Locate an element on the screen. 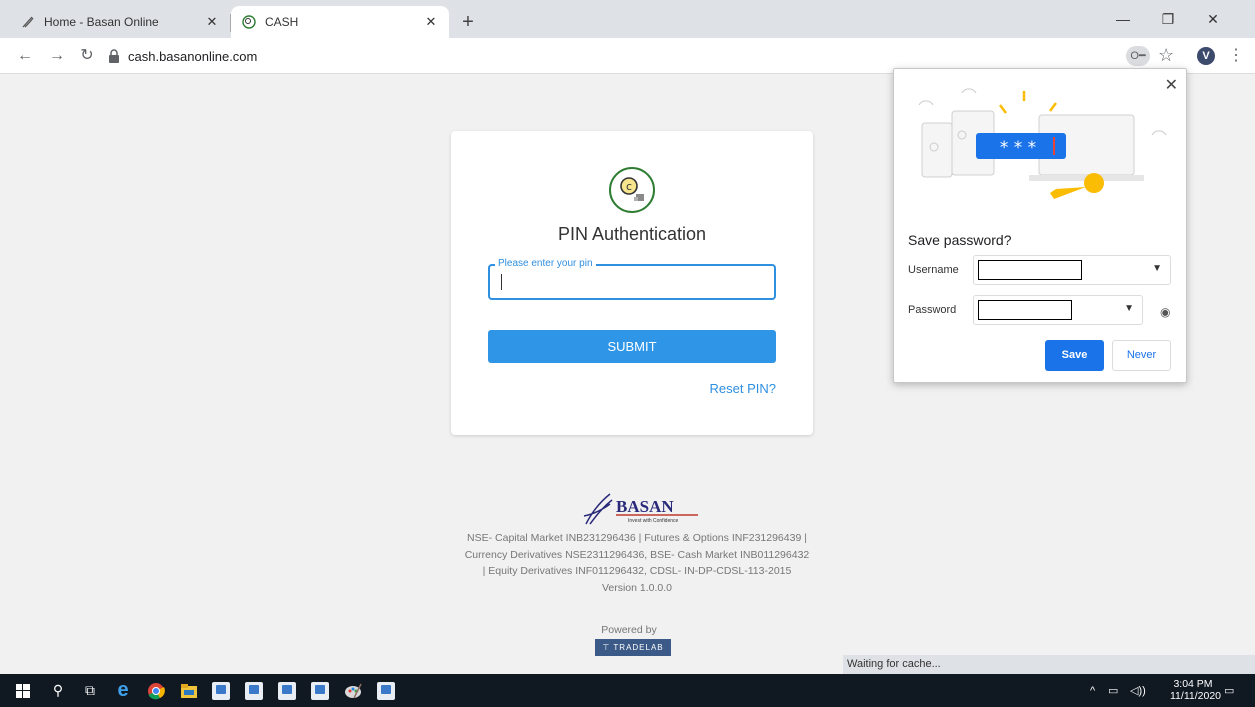  svg-text: BASAN is located at coordinates (645, 506).